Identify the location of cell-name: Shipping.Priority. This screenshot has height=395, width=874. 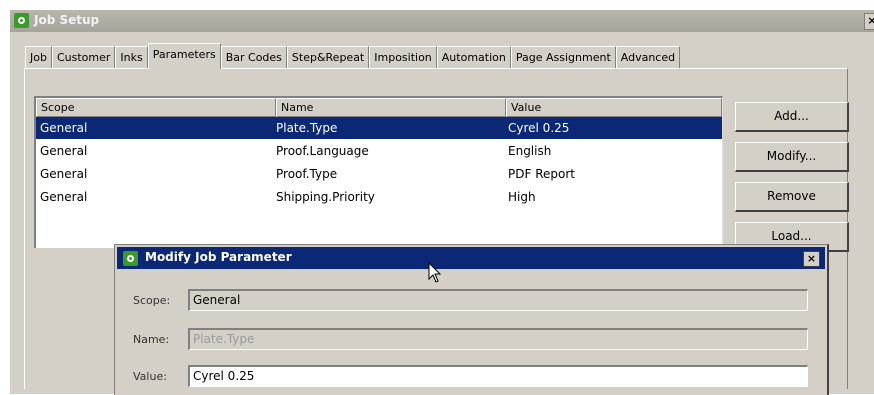
(325, 197).